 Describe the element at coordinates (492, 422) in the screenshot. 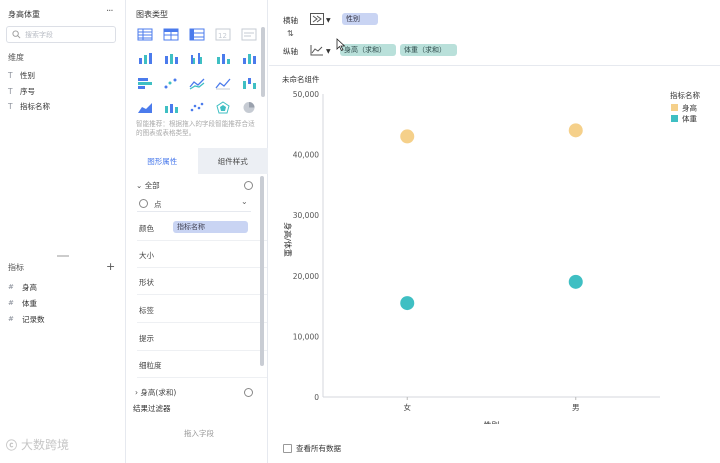

I see `x-axis-title: 性别` at that location.